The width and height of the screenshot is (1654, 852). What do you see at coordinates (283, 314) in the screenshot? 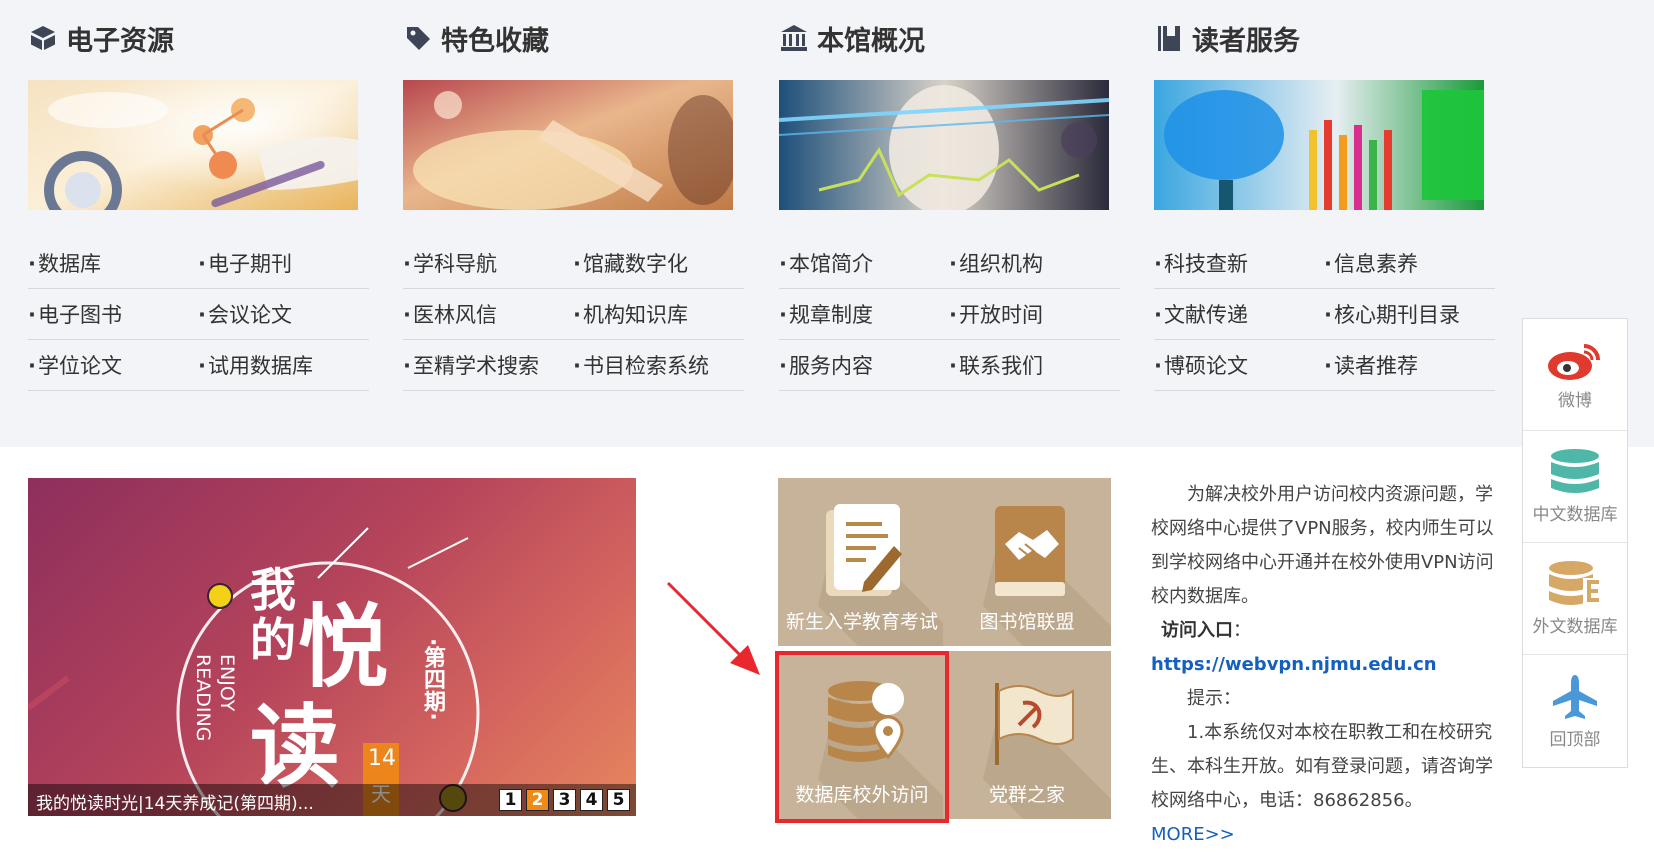
I see `link-conference-papers: 会议论文` at bounding box center [283, 314].